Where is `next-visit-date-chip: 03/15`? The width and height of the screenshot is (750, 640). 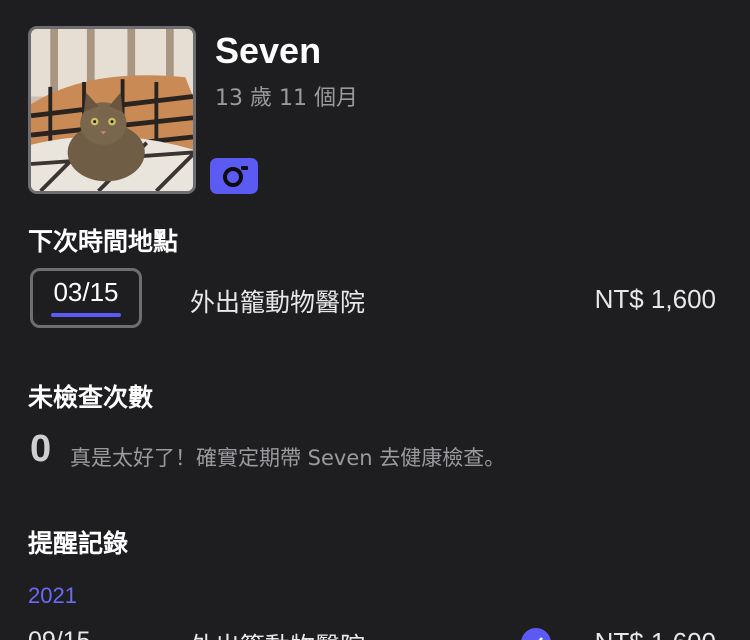
next-visit-date-chip: 03/15 is located at coordinates (86, 298).